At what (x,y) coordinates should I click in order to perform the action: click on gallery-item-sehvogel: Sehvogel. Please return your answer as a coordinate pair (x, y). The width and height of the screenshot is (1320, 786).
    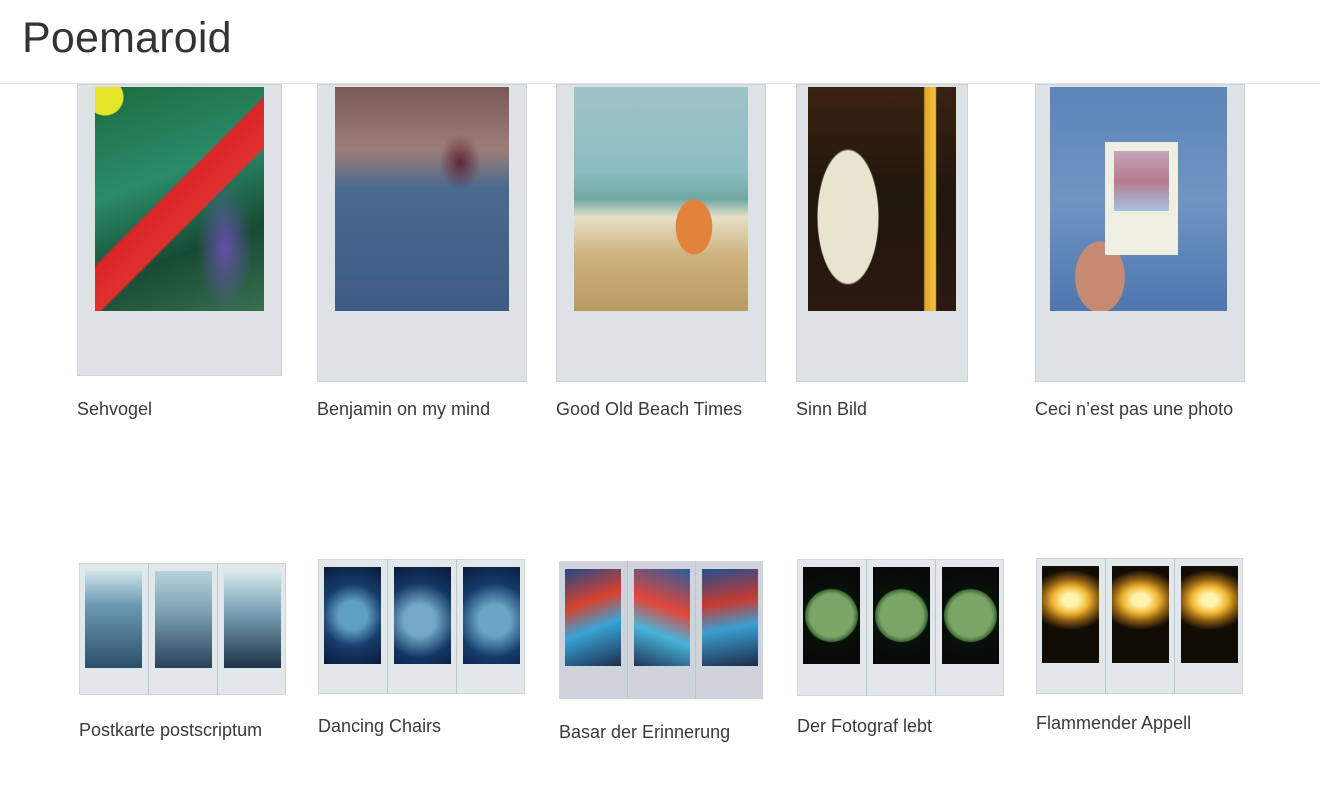
    Looking at the image, I should click on (182, 254).